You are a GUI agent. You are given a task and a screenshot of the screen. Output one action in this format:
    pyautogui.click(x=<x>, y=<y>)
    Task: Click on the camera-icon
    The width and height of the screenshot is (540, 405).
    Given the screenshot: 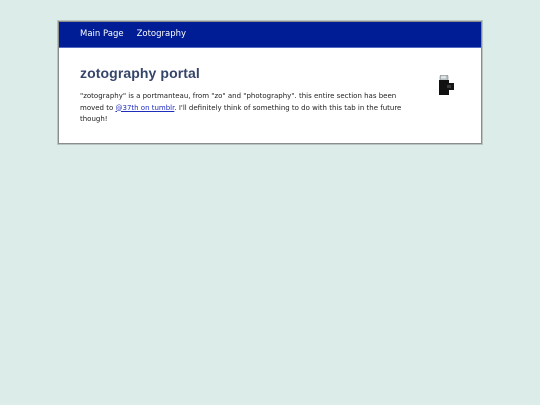 What is the action you would take?
    pyautogui.click(x=447, y=84)
    